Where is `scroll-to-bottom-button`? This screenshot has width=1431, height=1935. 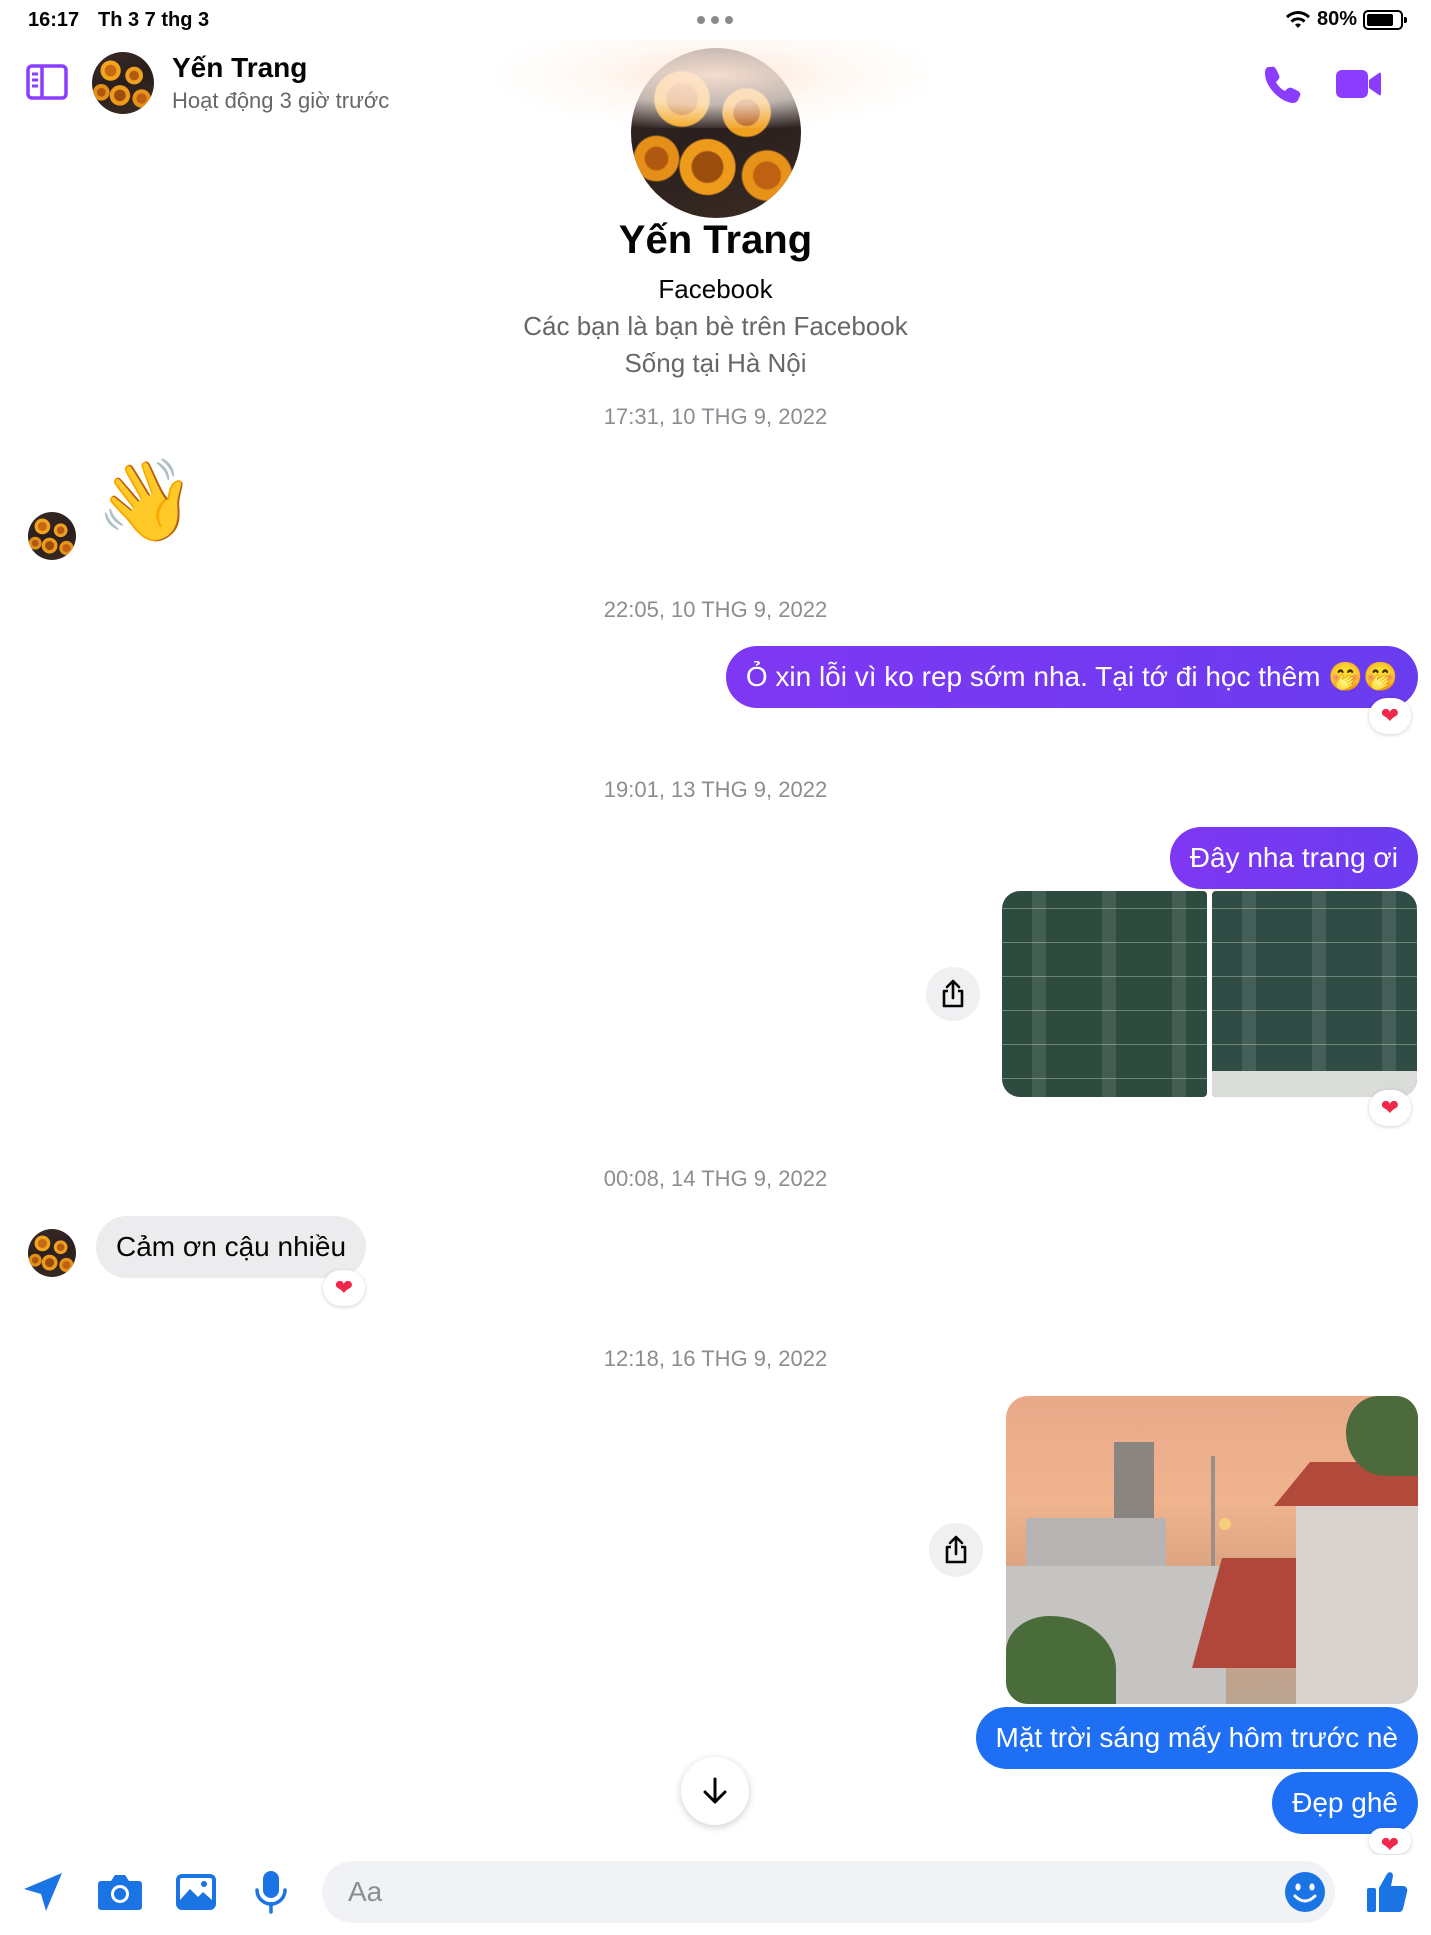
scroll-to-bottom-button is located at coordinates (715, 1791).